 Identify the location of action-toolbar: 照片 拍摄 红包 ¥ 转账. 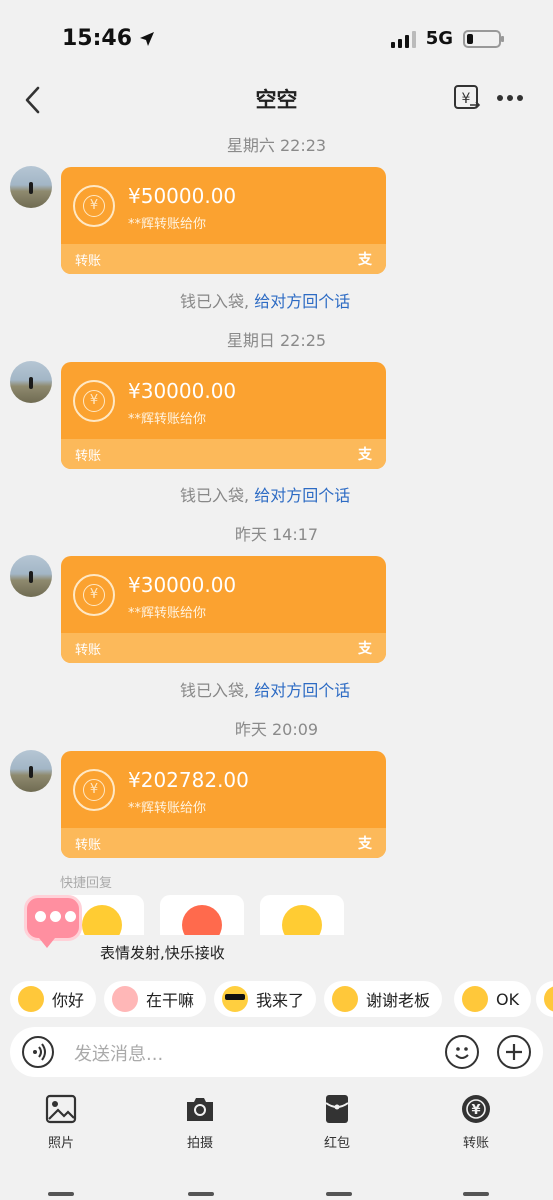
(276, 1125).